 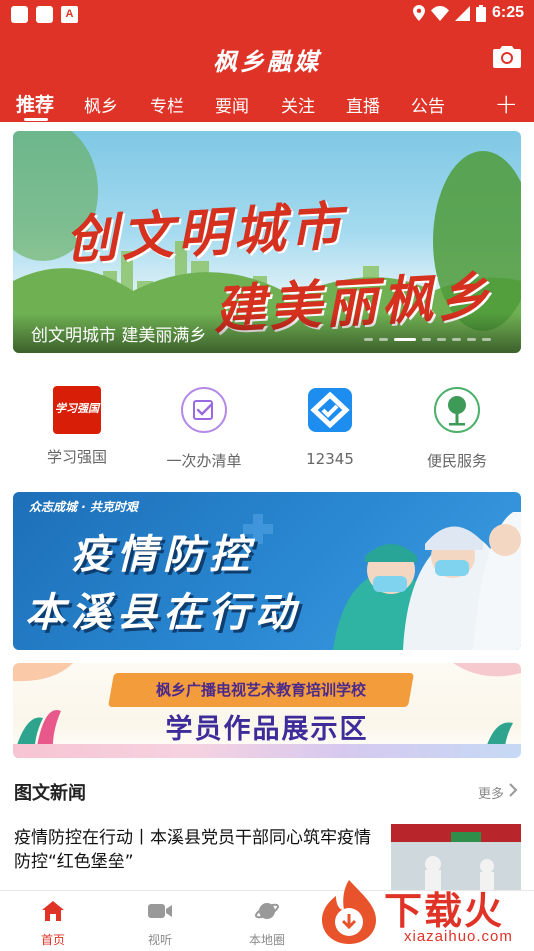 I want to click on tabbar-label: 首页, so click(x=52, y=940).